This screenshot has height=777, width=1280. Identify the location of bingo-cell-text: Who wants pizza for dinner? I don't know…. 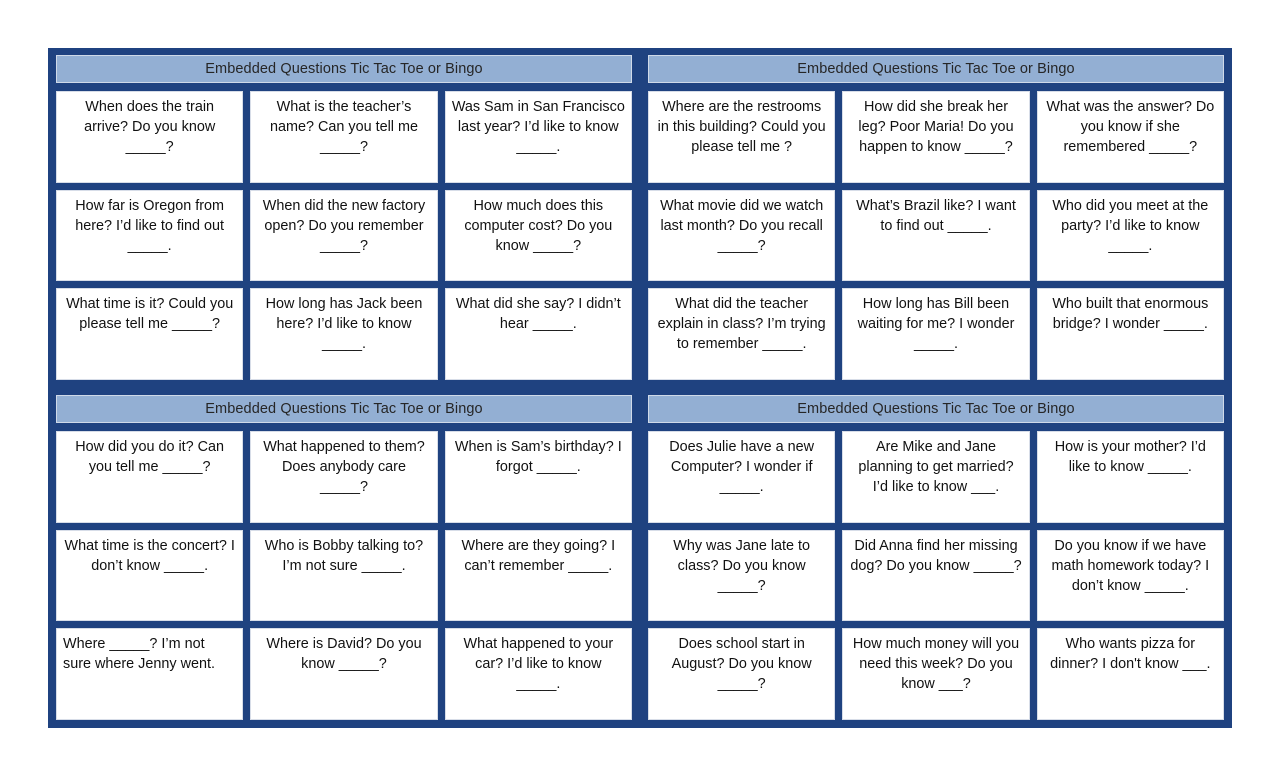
(1130, 654).